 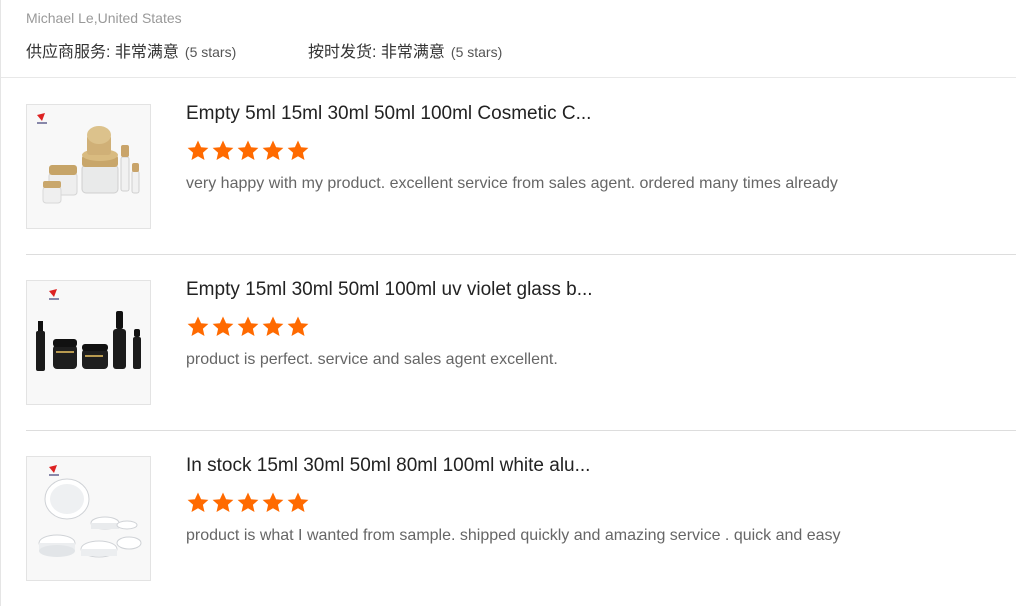 What do you see at coordinates (88, 342) in the screenshot?
I see `black-glass-bottles-image` at bounding box center [88, 342].